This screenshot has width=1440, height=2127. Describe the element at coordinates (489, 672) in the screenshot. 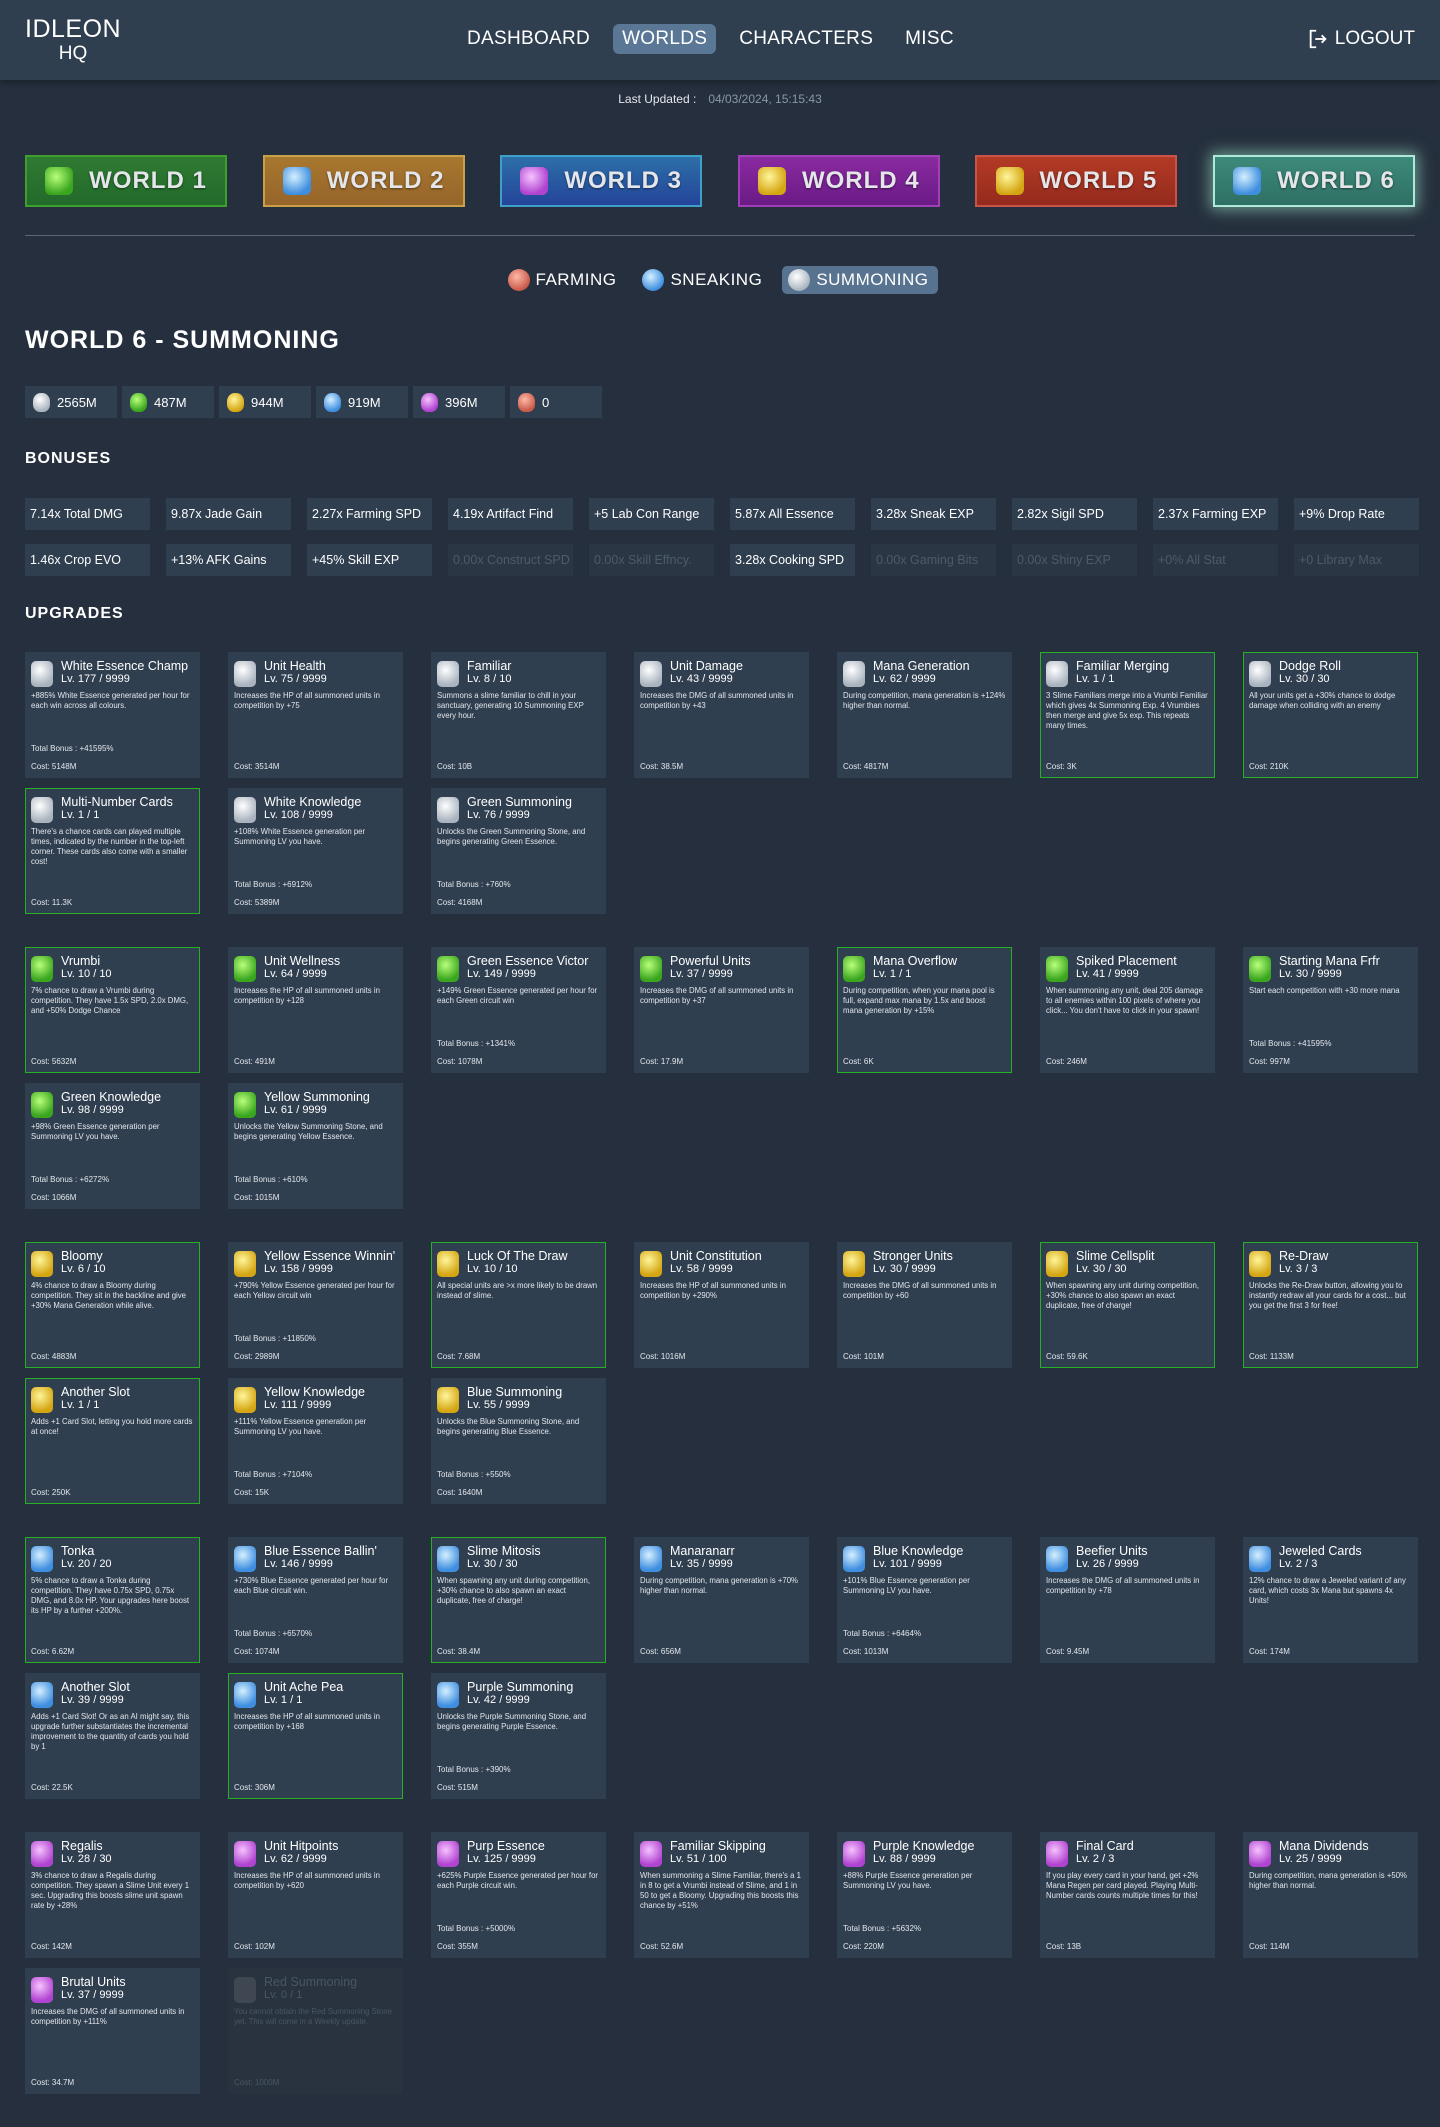

I see `upgrade-title-block: Familiar Lv. 8 / 10` at that location.